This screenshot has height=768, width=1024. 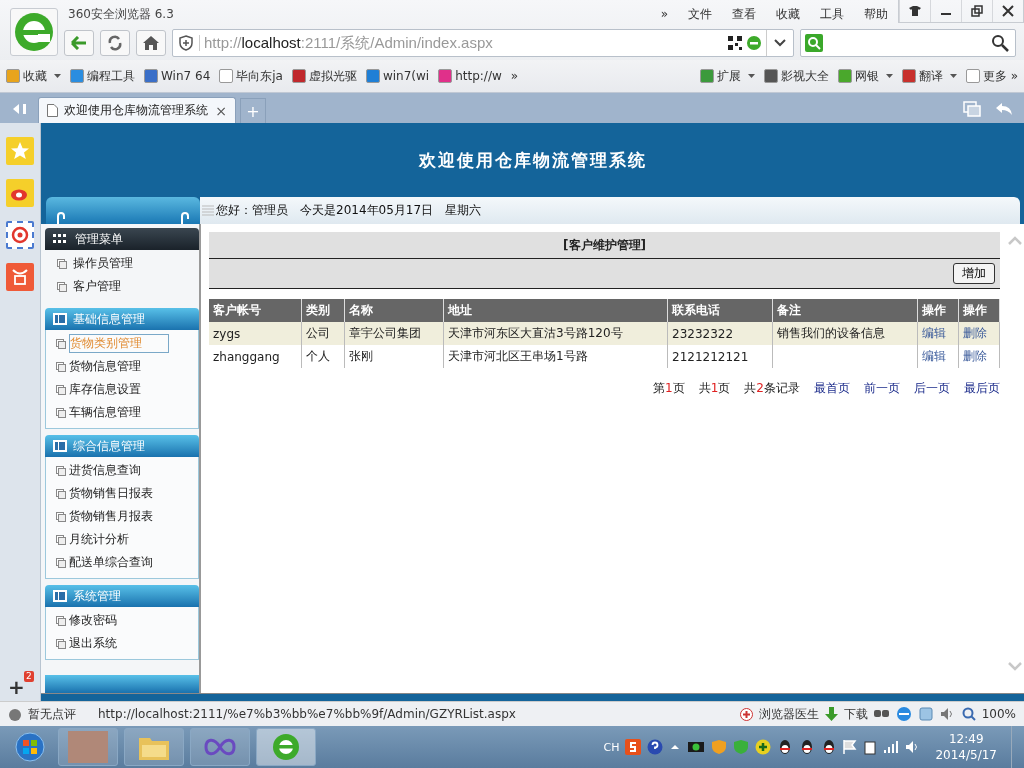 What do you see at coordinates (845, 310) in the screenshot?
I see `column-header: 备注` at bounding box center [845, 310].